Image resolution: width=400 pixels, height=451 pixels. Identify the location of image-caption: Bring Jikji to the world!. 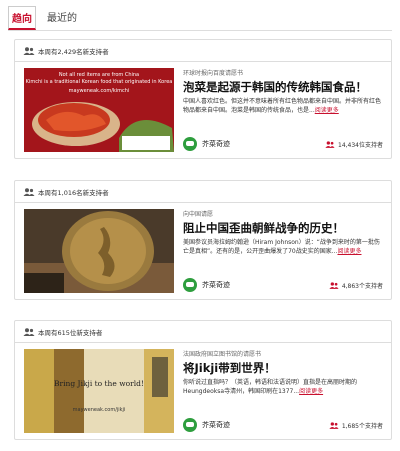
(99, 383).